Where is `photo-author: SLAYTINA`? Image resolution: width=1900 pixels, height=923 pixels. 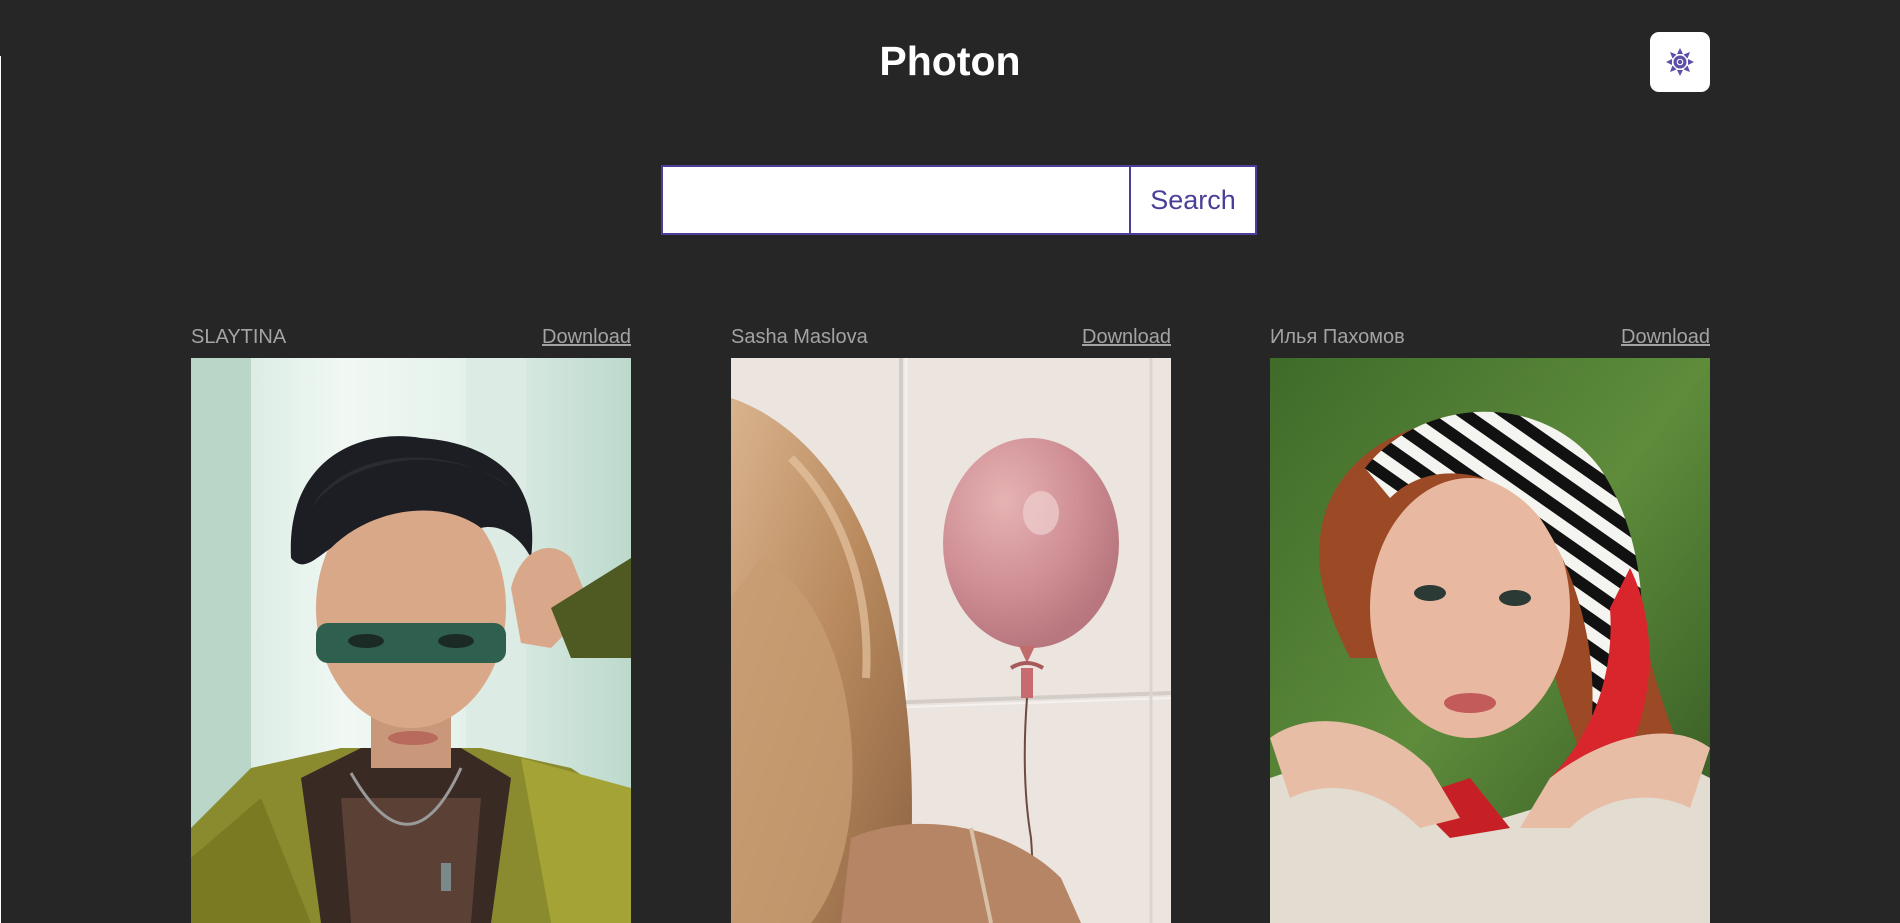 photo-author: SLAYTINA is located at coordinates (239, 336).